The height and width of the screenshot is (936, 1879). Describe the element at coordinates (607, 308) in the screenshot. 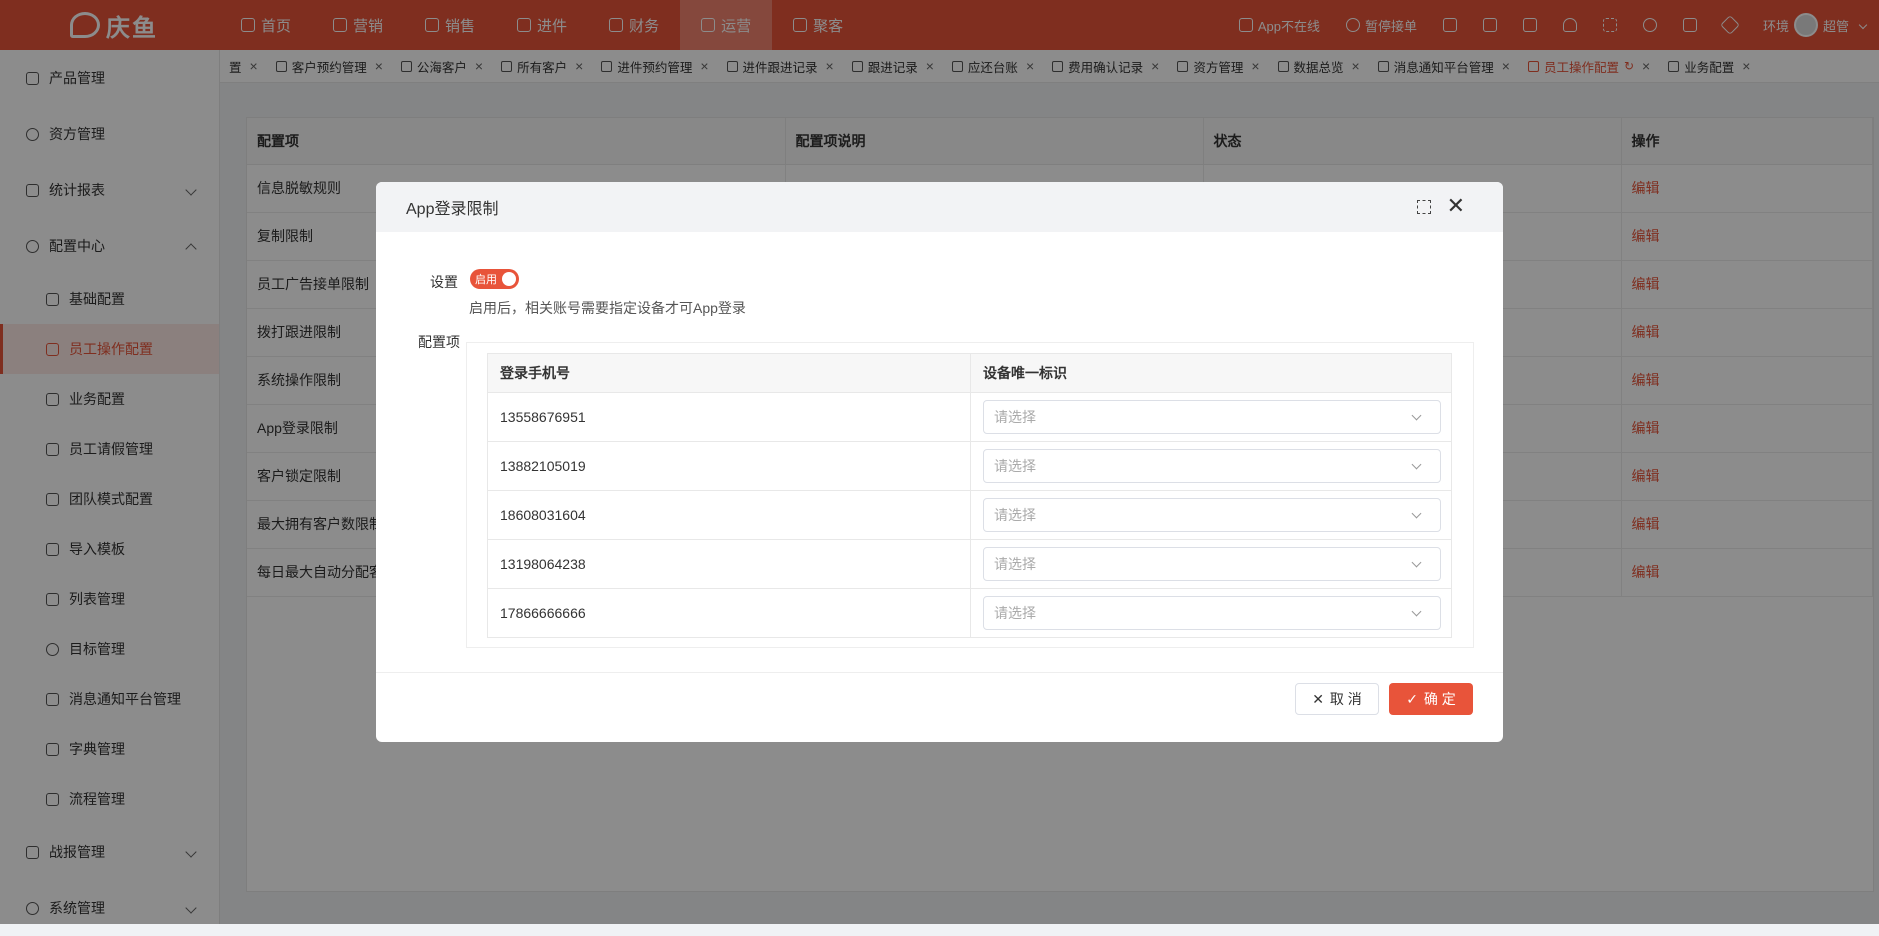

I see `switch-hint: 启用后，相关账号需要指定设备才可App登录` at that location.